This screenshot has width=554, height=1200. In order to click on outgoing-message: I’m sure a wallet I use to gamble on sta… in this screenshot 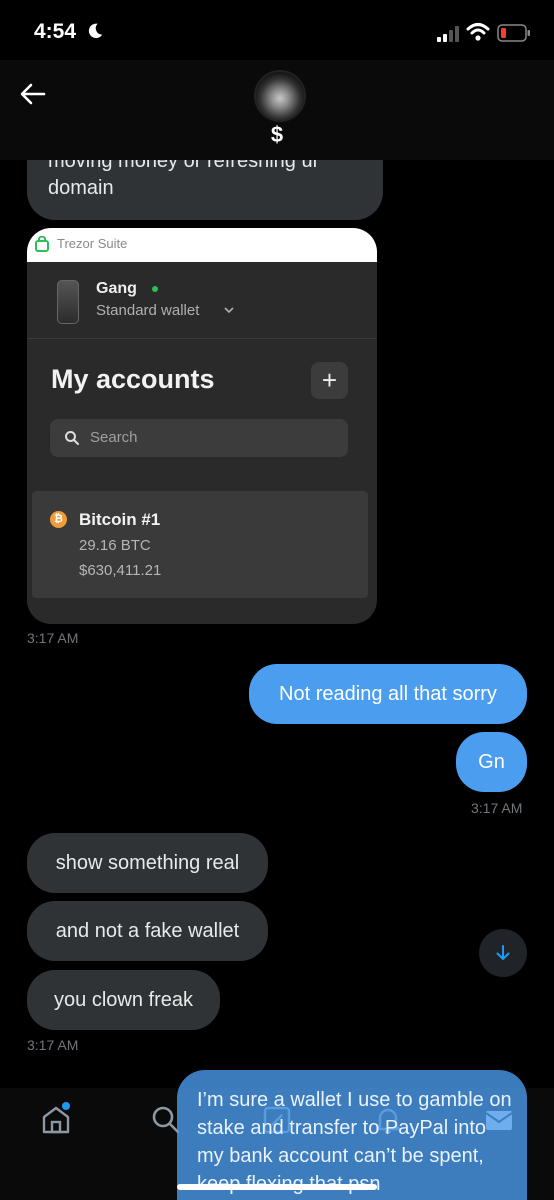, I will do `click(352, 1135)`.